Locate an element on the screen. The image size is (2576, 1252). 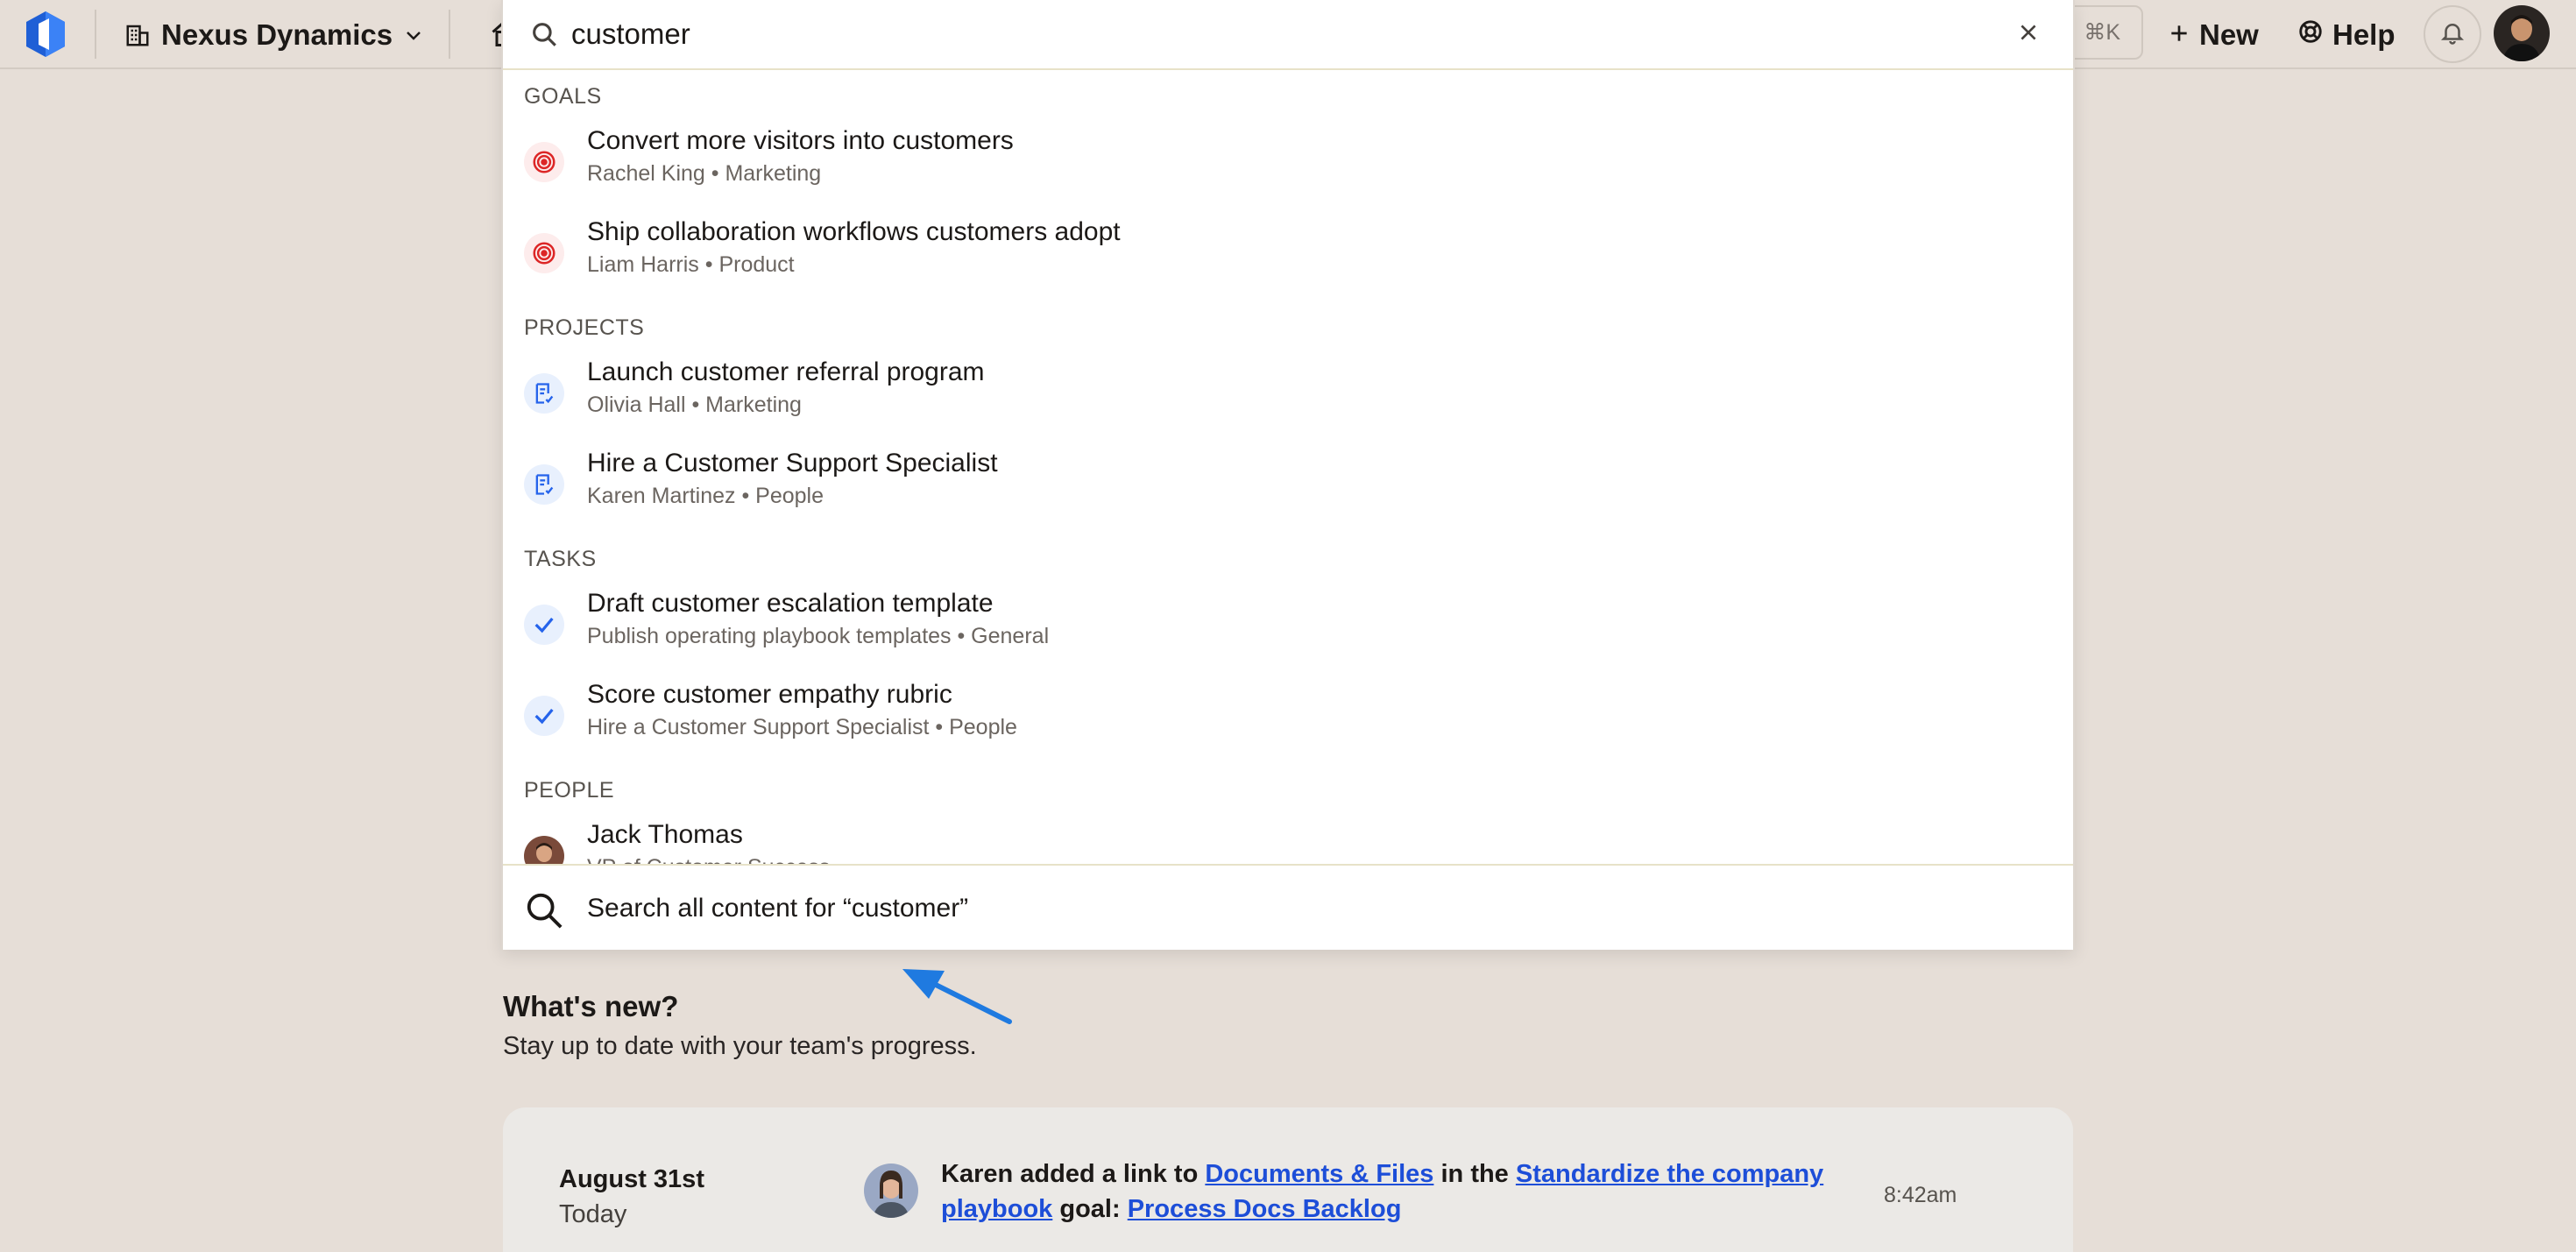
building-icon is located at coordinates (137, 35).